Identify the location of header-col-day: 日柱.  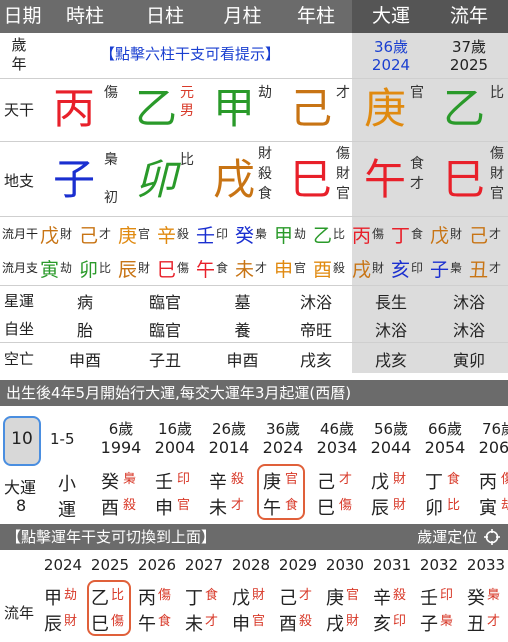
(164, 16).